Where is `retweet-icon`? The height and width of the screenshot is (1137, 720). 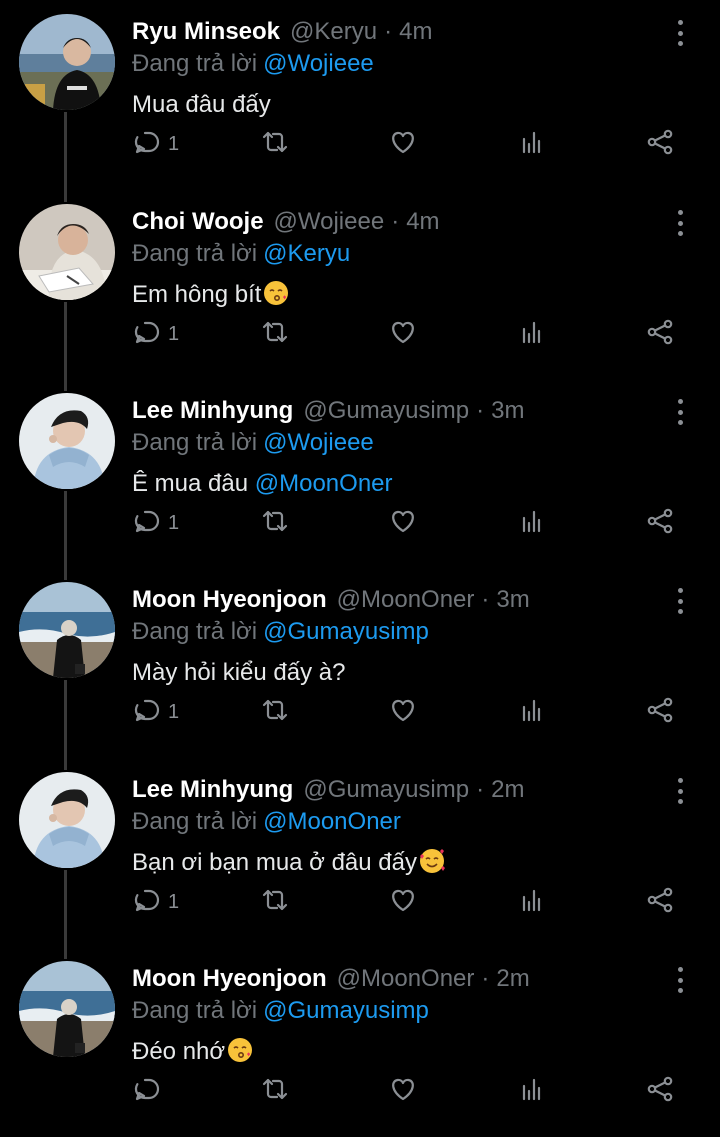
retweet-icon is located at coordinates (275, 334).